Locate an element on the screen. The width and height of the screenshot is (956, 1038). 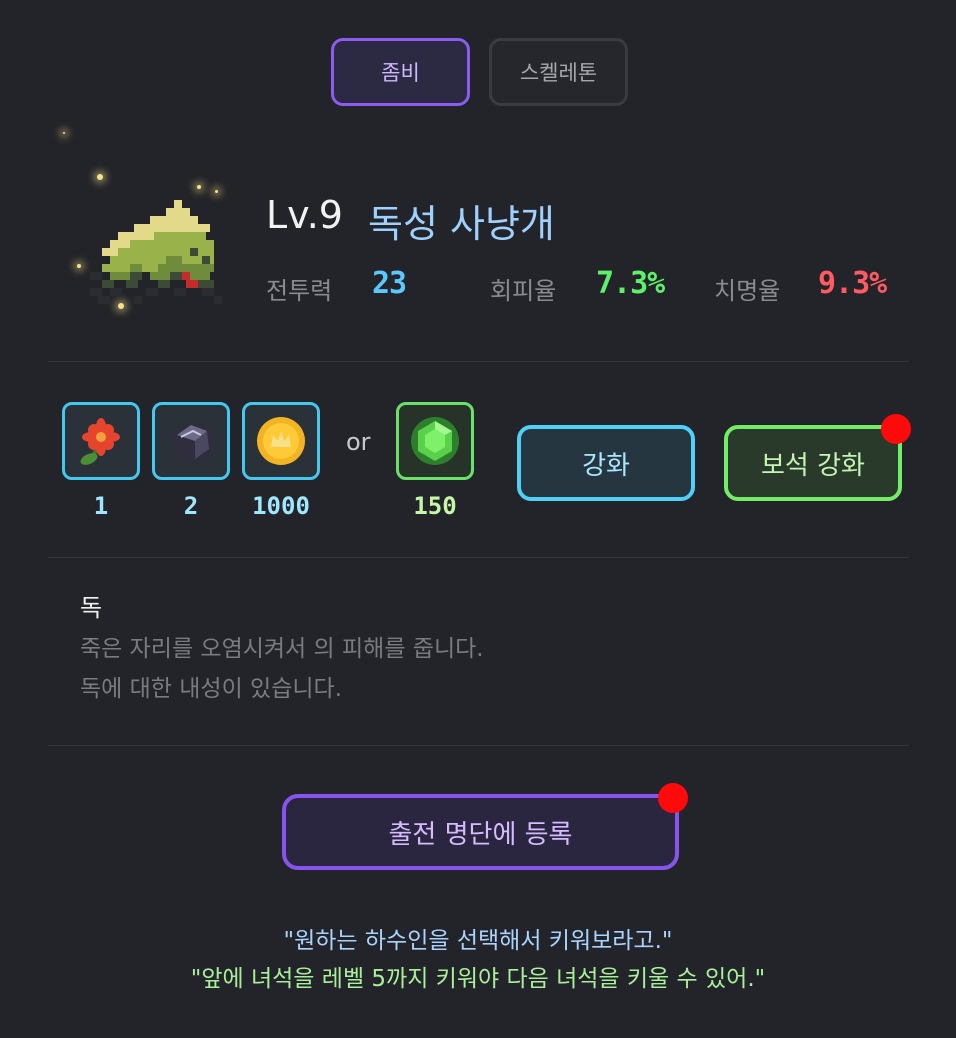
material-flower is located at coordinates (101, 441).